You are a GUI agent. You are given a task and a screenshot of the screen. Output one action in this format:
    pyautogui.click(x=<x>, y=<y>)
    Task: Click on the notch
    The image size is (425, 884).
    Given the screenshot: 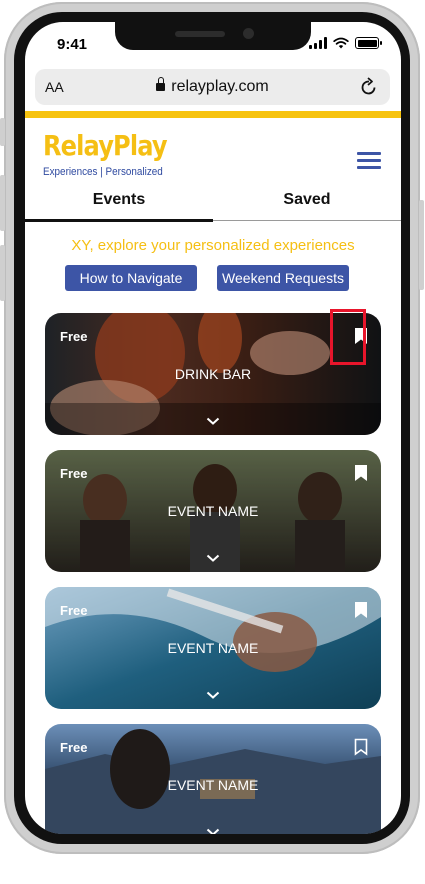 What is the action you would take?
    pyautogui.click(x=213, y=36)
    